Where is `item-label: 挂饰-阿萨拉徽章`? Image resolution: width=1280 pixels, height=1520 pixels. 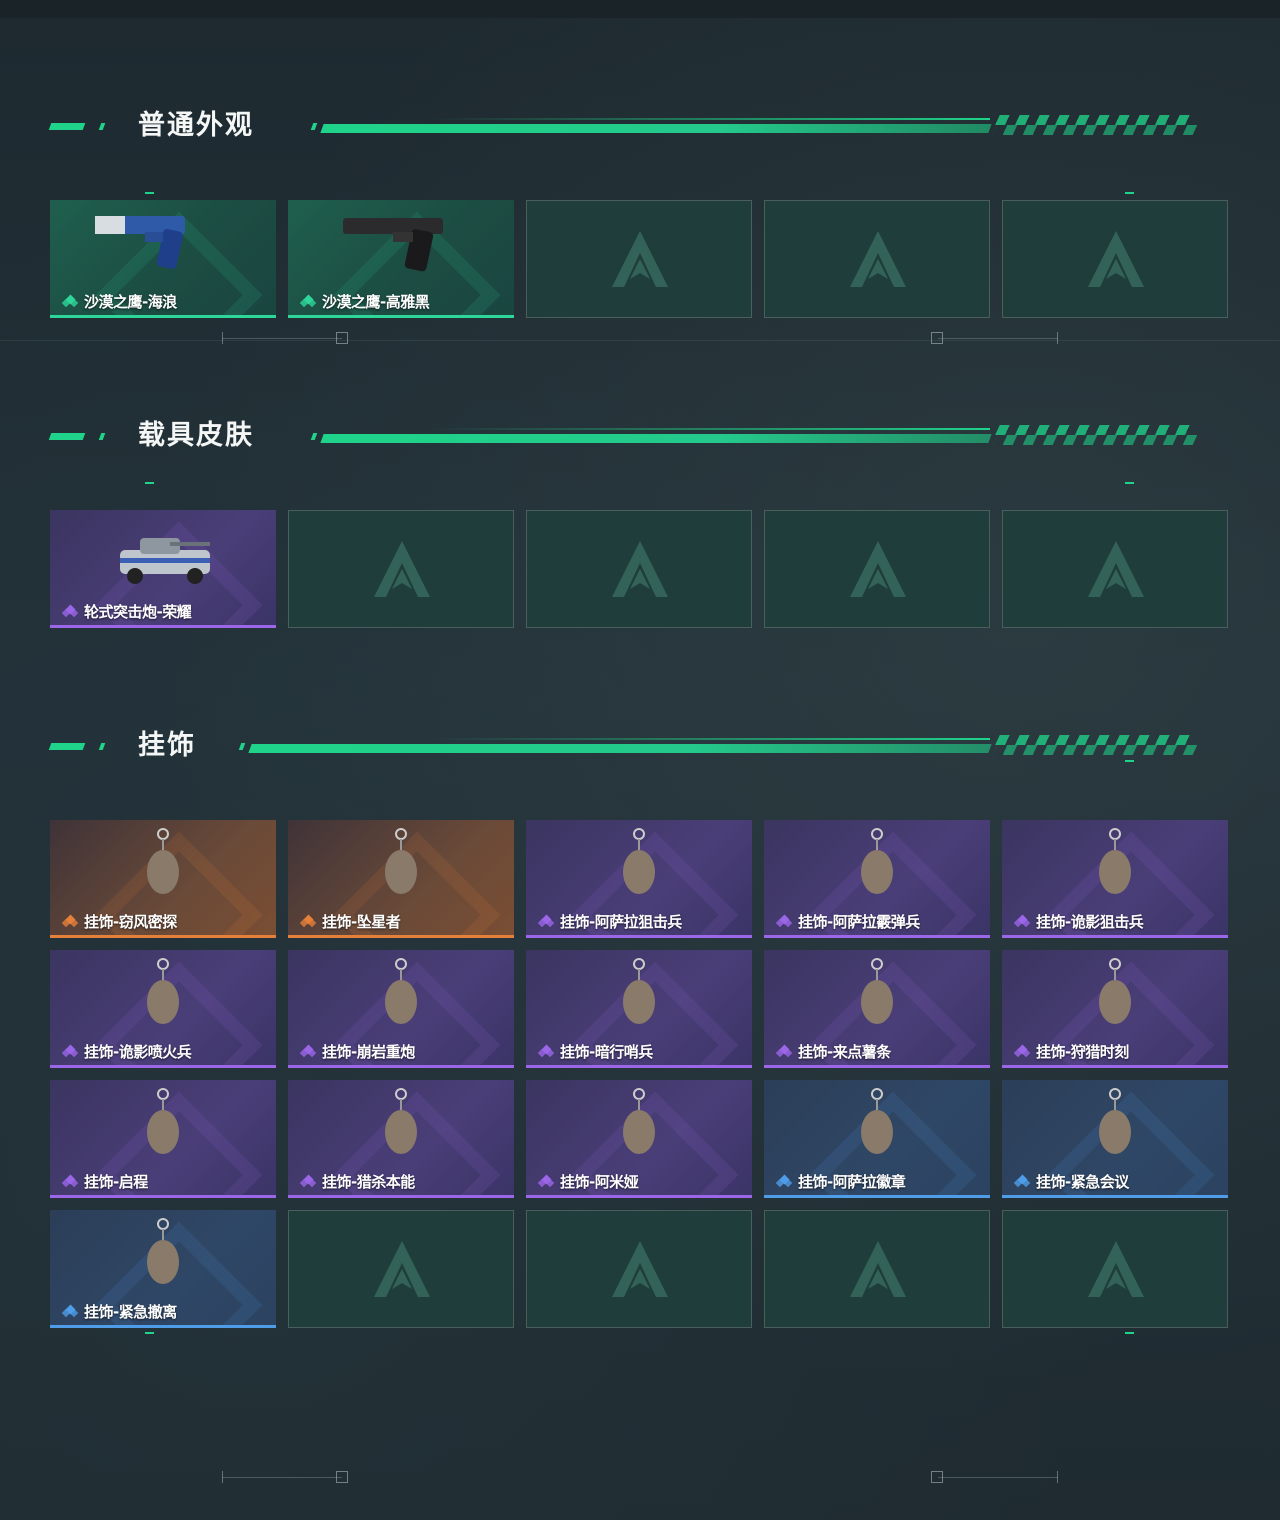 item-label: 挂饰-阿萨拉徽章 is located at coordinates (852, 1182).